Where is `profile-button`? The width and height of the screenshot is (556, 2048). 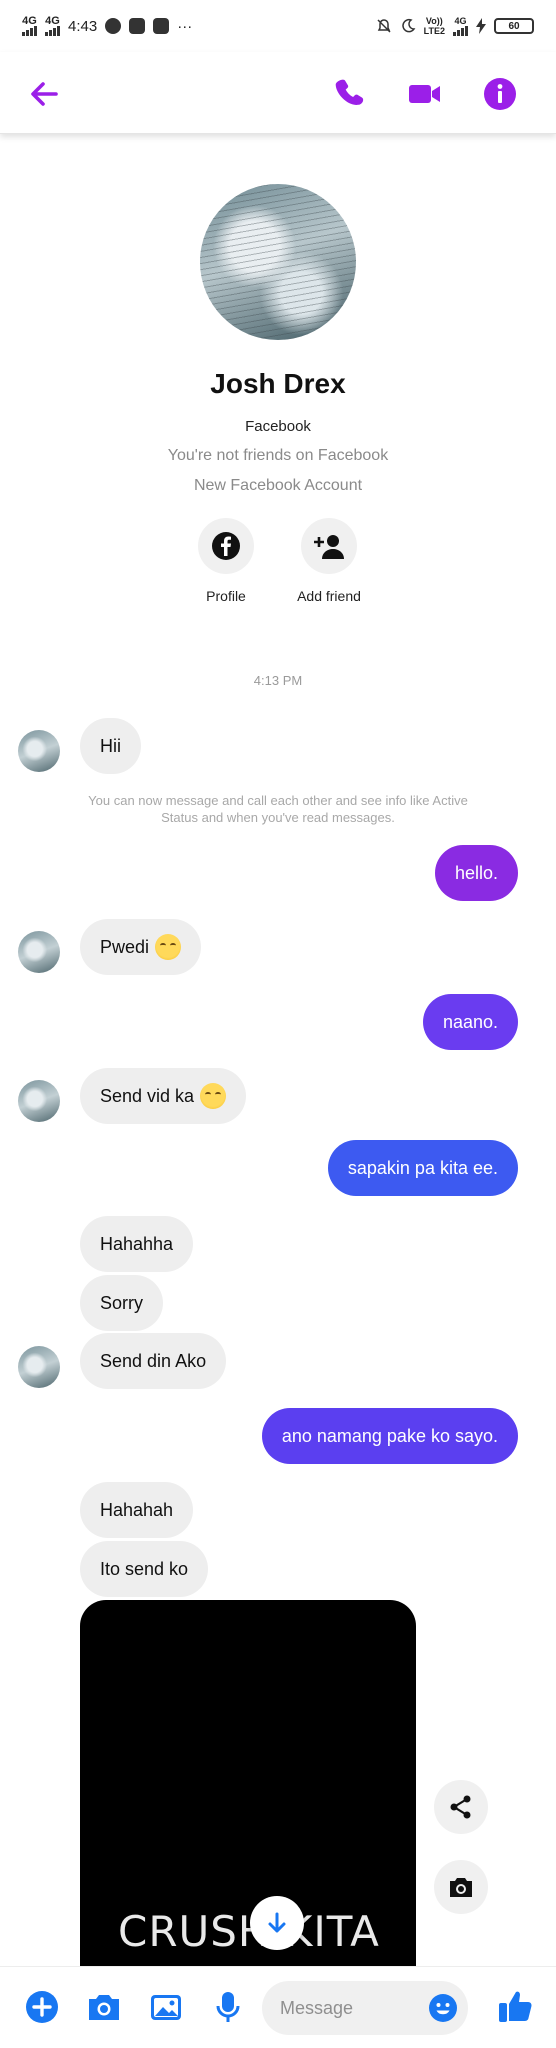
profile-button is located at coordinates (226, 546).